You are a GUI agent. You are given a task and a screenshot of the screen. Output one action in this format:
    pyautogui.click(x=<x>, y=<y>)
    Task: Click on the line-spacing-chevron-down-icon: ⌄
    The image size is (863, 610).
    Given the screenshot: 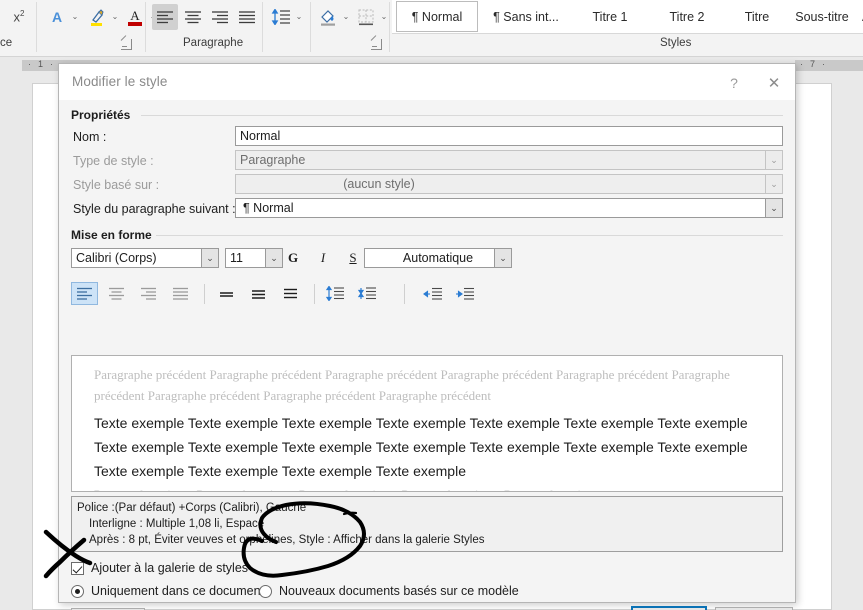 What is the action you would take?
    pyautogui.click(x=299, y=17)
    